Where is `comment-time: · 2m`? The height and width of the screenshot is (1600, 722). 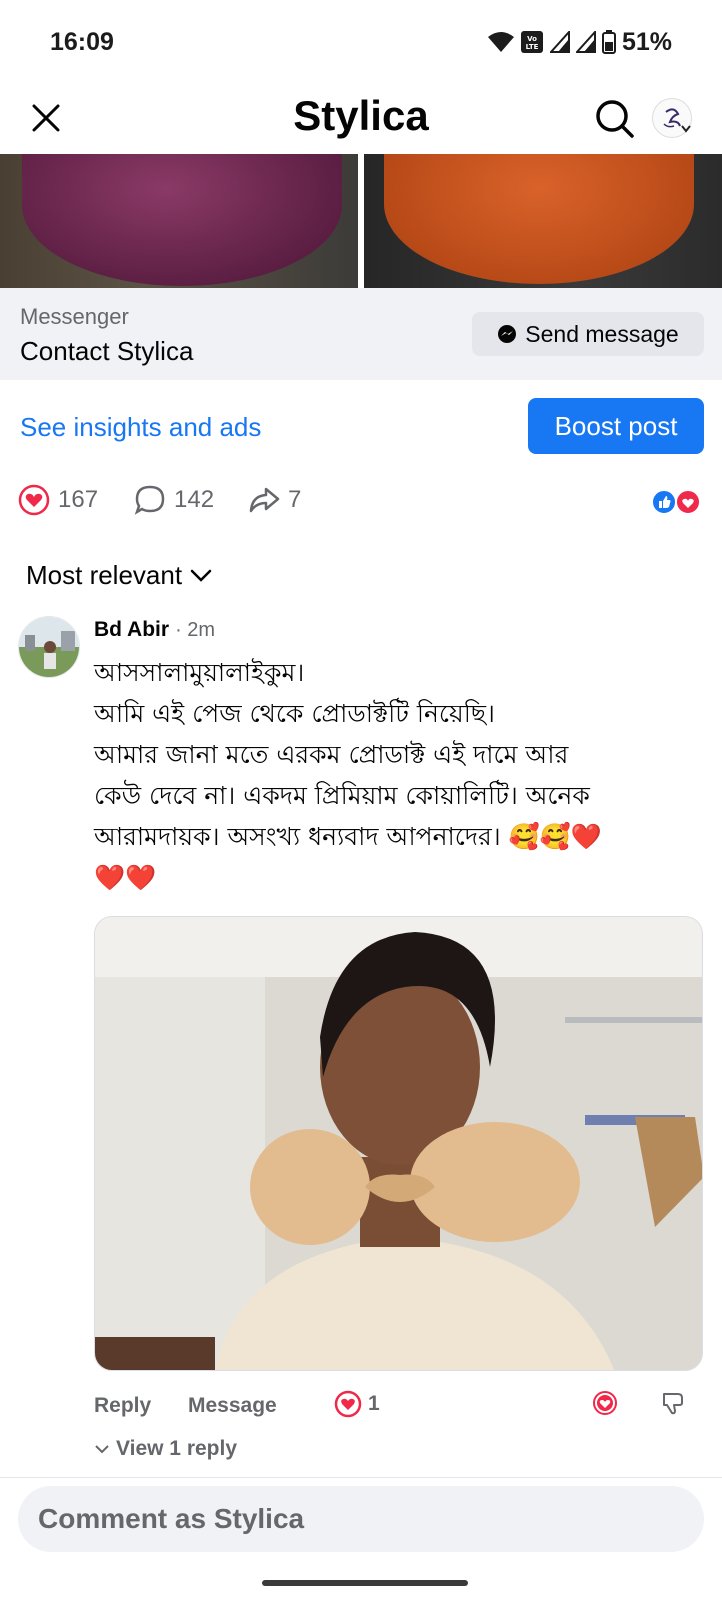
comment-time: · 2m is located at coordinates (195, 630).